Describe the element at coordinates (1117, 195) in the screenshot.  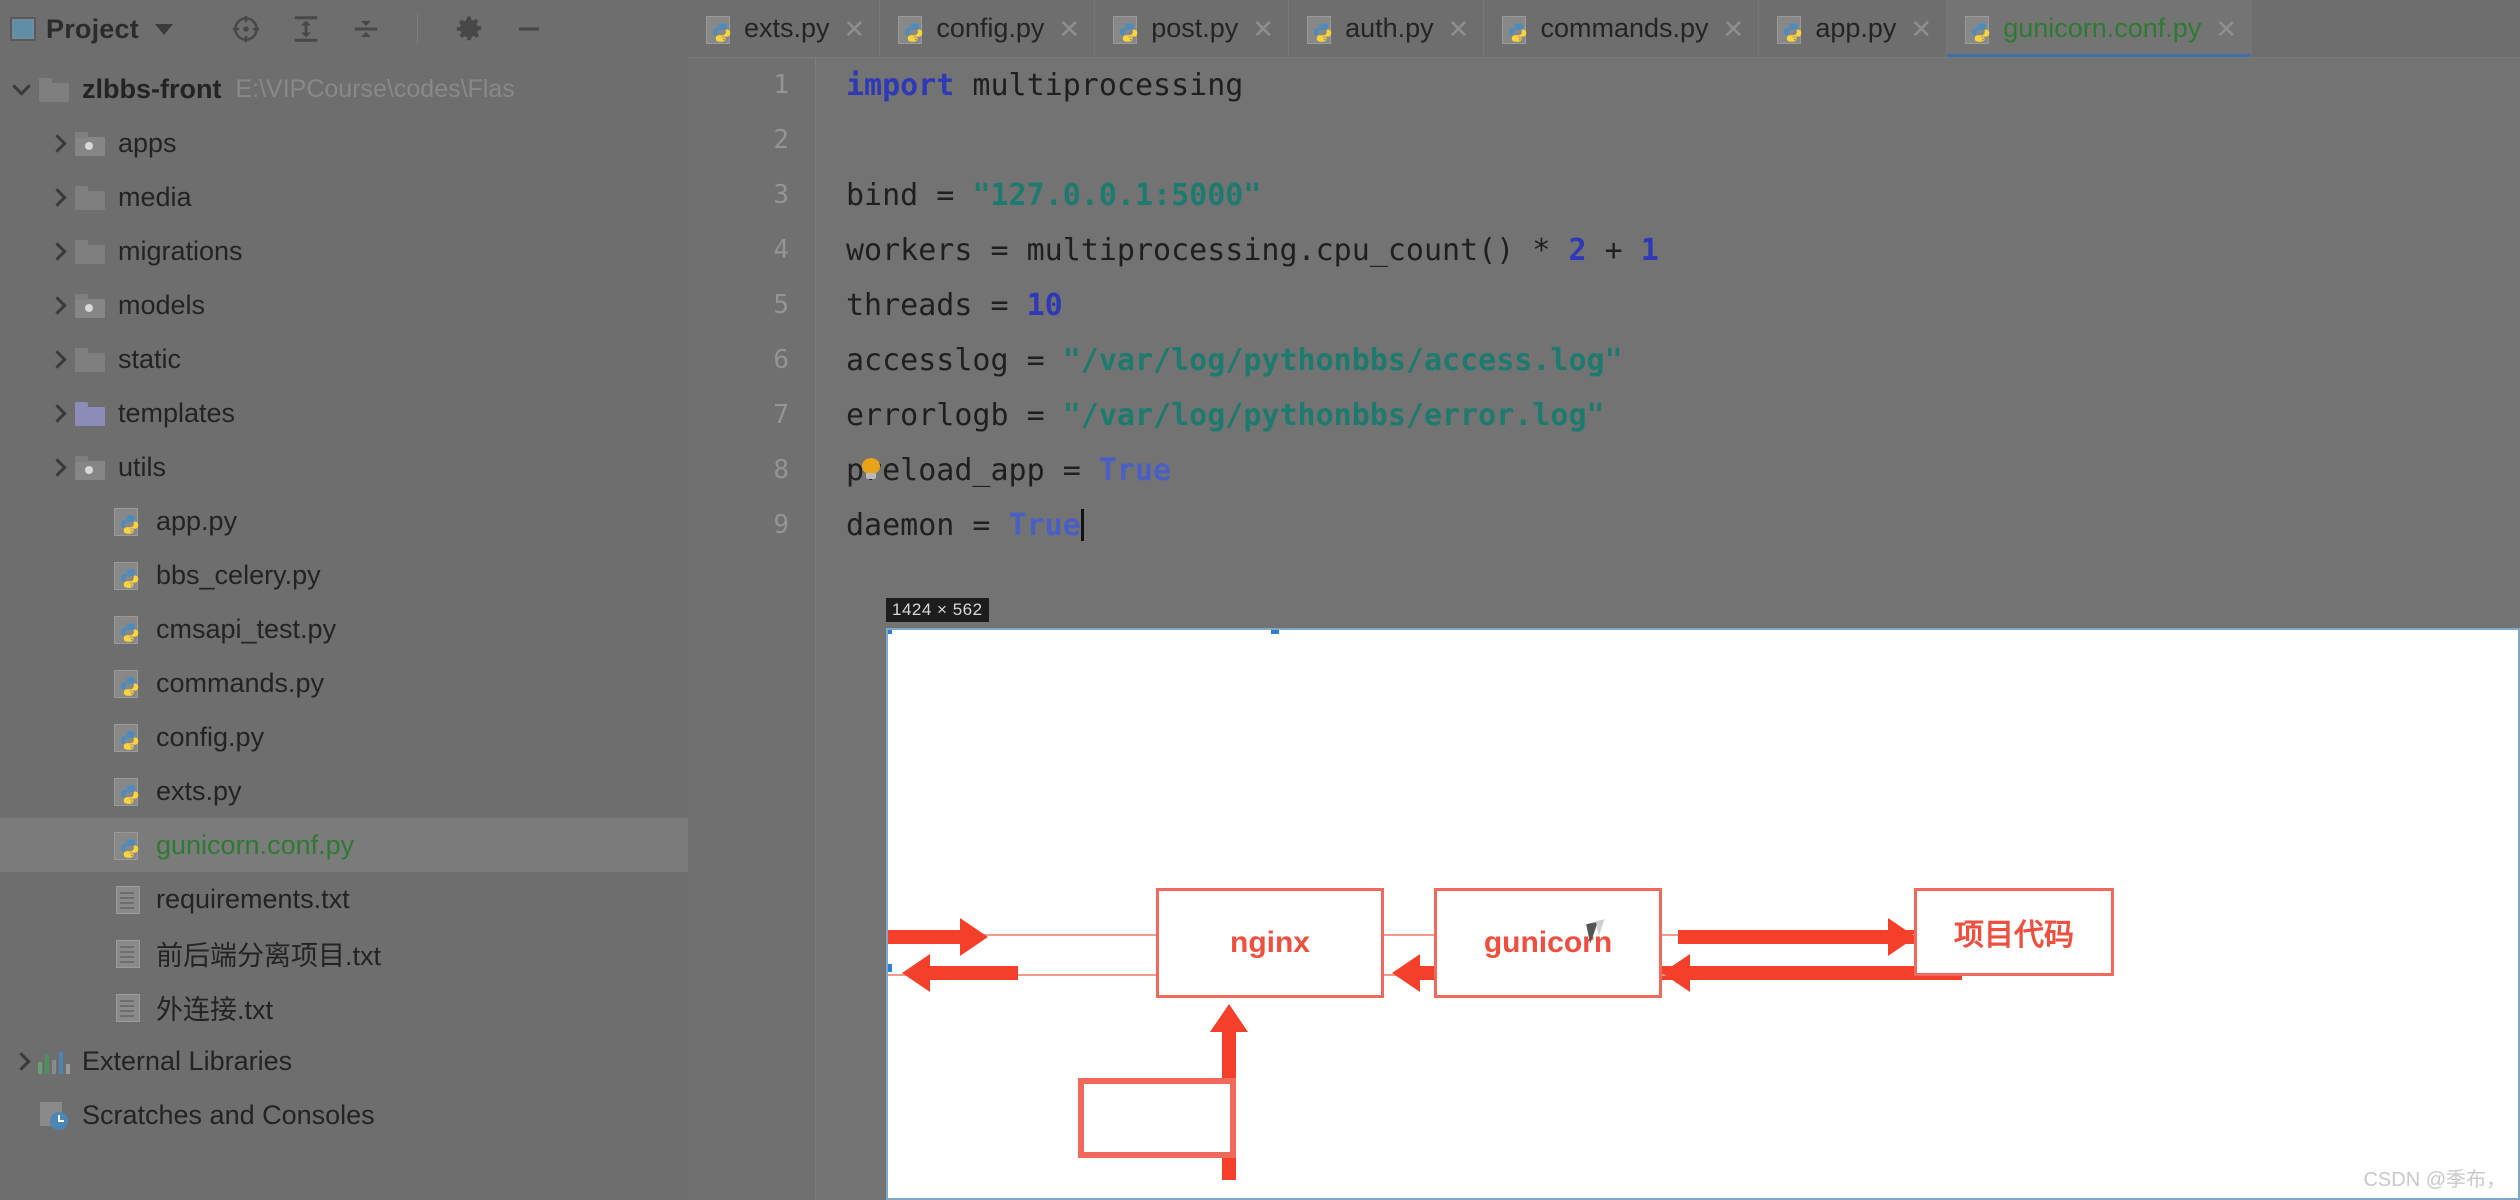
I see `code-token: "127.0.0.1:5000"` at that location.